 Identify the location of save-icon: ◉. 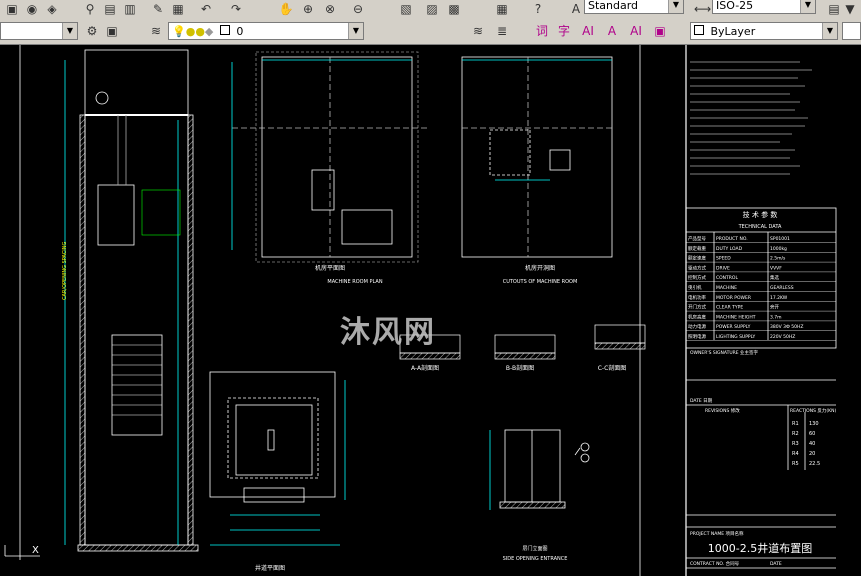
(32, 9).